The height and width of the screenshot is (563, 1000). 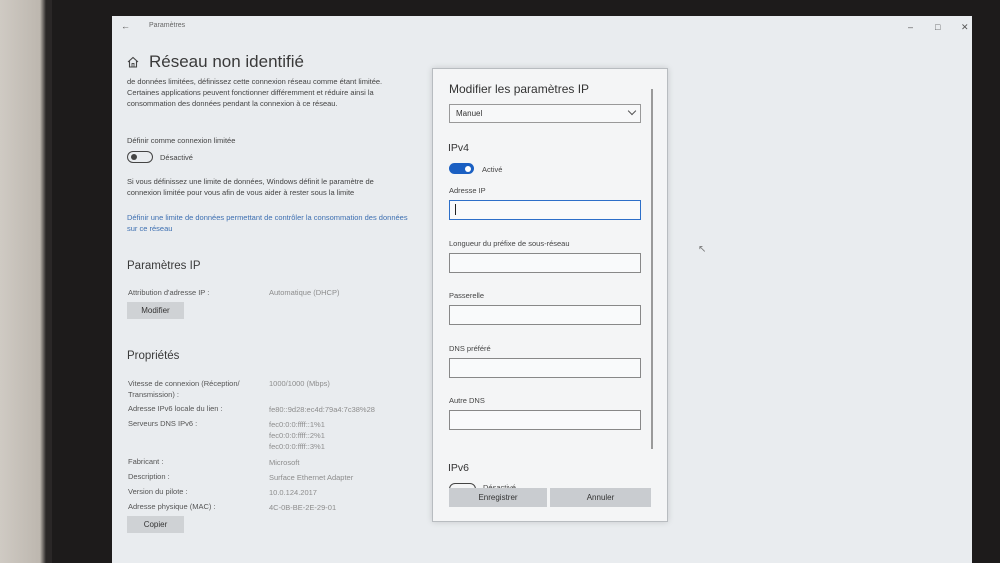 I want to click on prop-key-ipv6-local: Adresse IPv6 locale du lien :, so click(x=175, y=408).